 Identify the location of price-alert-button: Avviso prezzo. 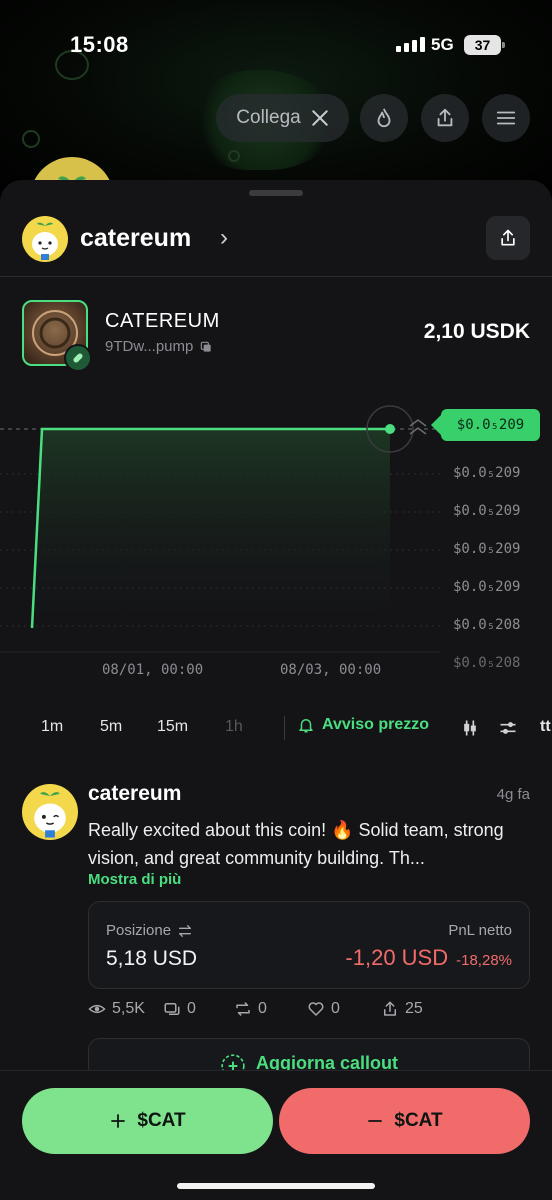
(363, 725).